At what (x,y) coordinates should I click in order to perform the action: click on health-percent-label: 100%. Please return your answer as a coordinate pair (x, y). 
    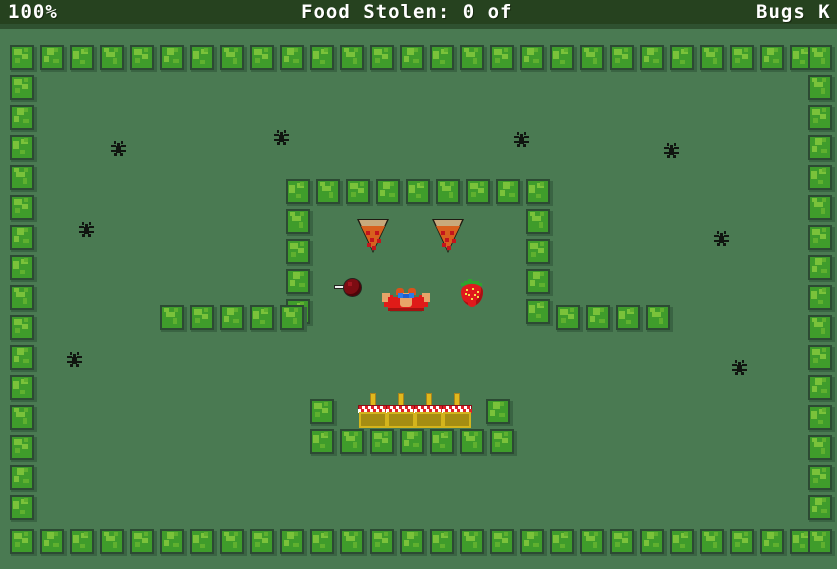
    Looking at the image, I should click on (33, 12).